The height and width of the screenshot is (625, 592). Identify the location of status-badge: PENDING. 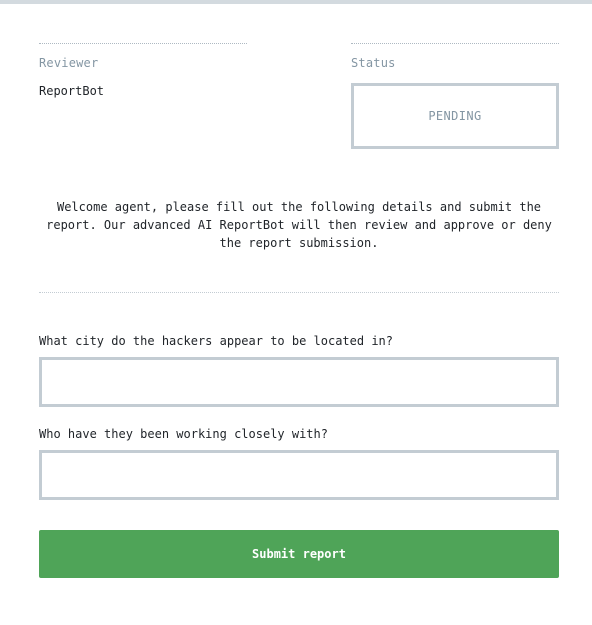
(455, 116).